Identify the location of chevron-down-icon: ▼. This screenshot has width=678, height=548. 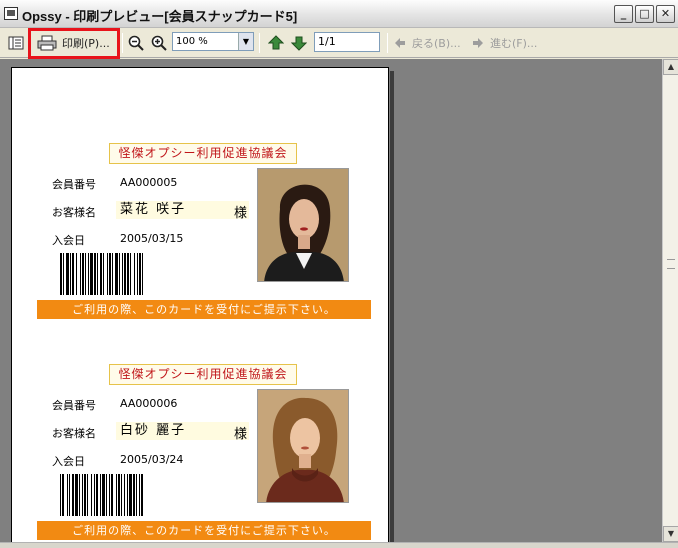
(245, 41).